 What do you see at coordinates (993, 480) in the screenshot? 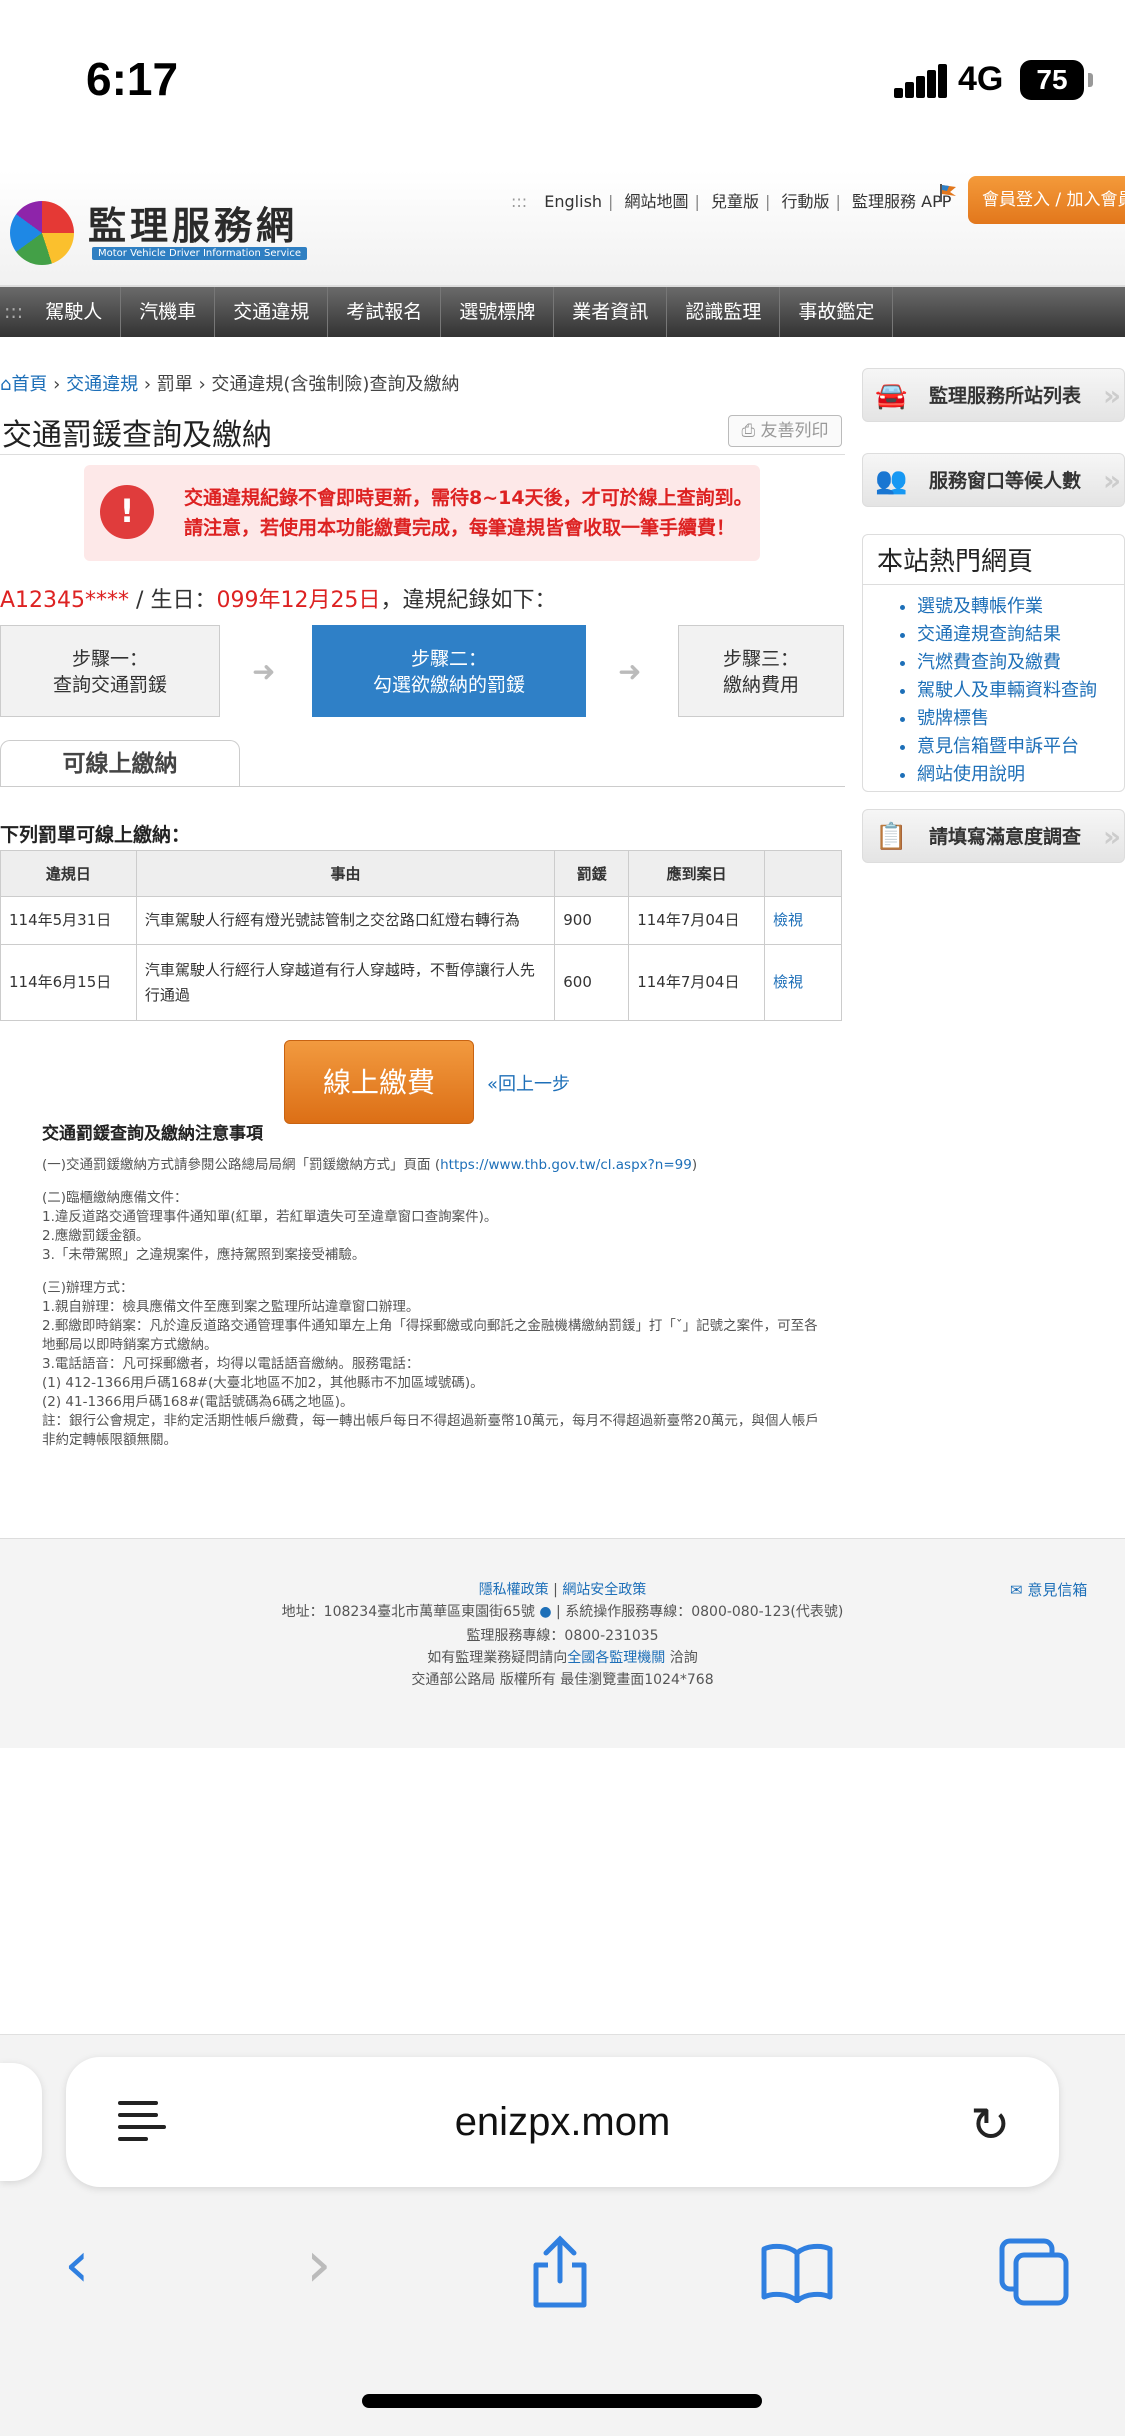
I see `queue-status-button: 👥 服務窗口等候人數 »` at bounding box center [993, 480].